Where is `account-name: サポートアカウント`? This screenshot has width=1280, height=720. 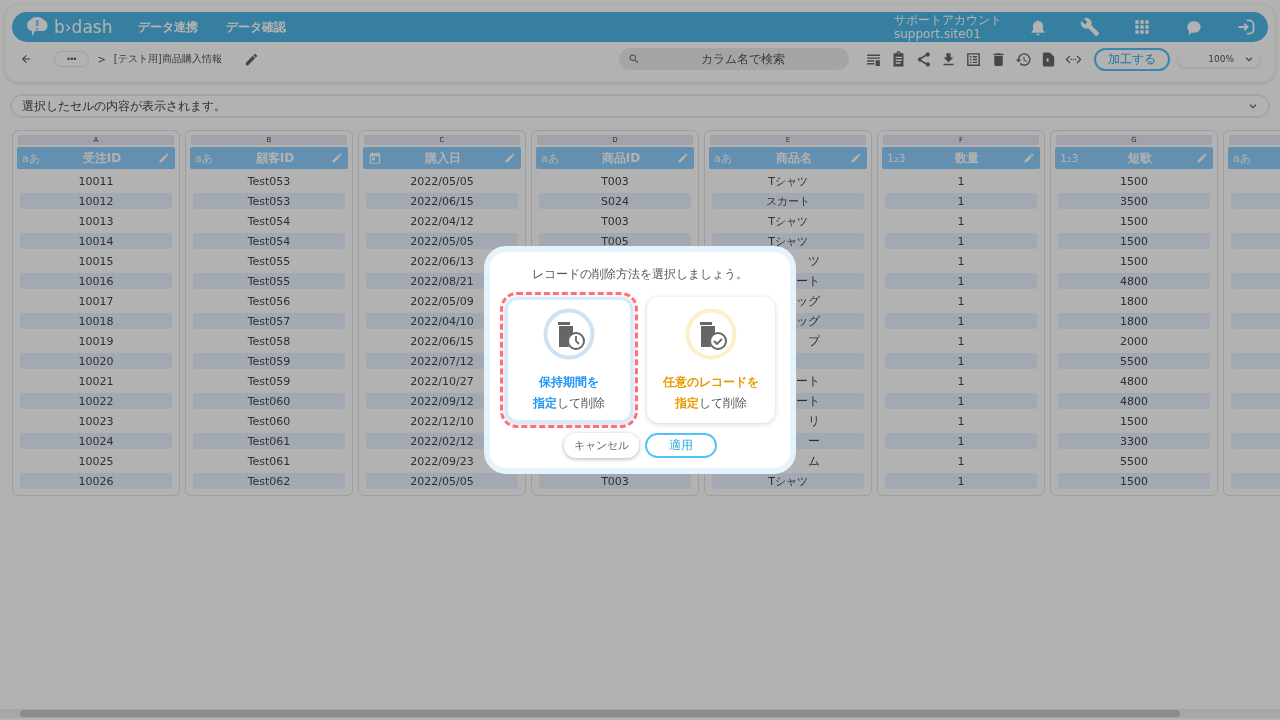 account-name: サポートアカウント is located at coordinates (948, 20).